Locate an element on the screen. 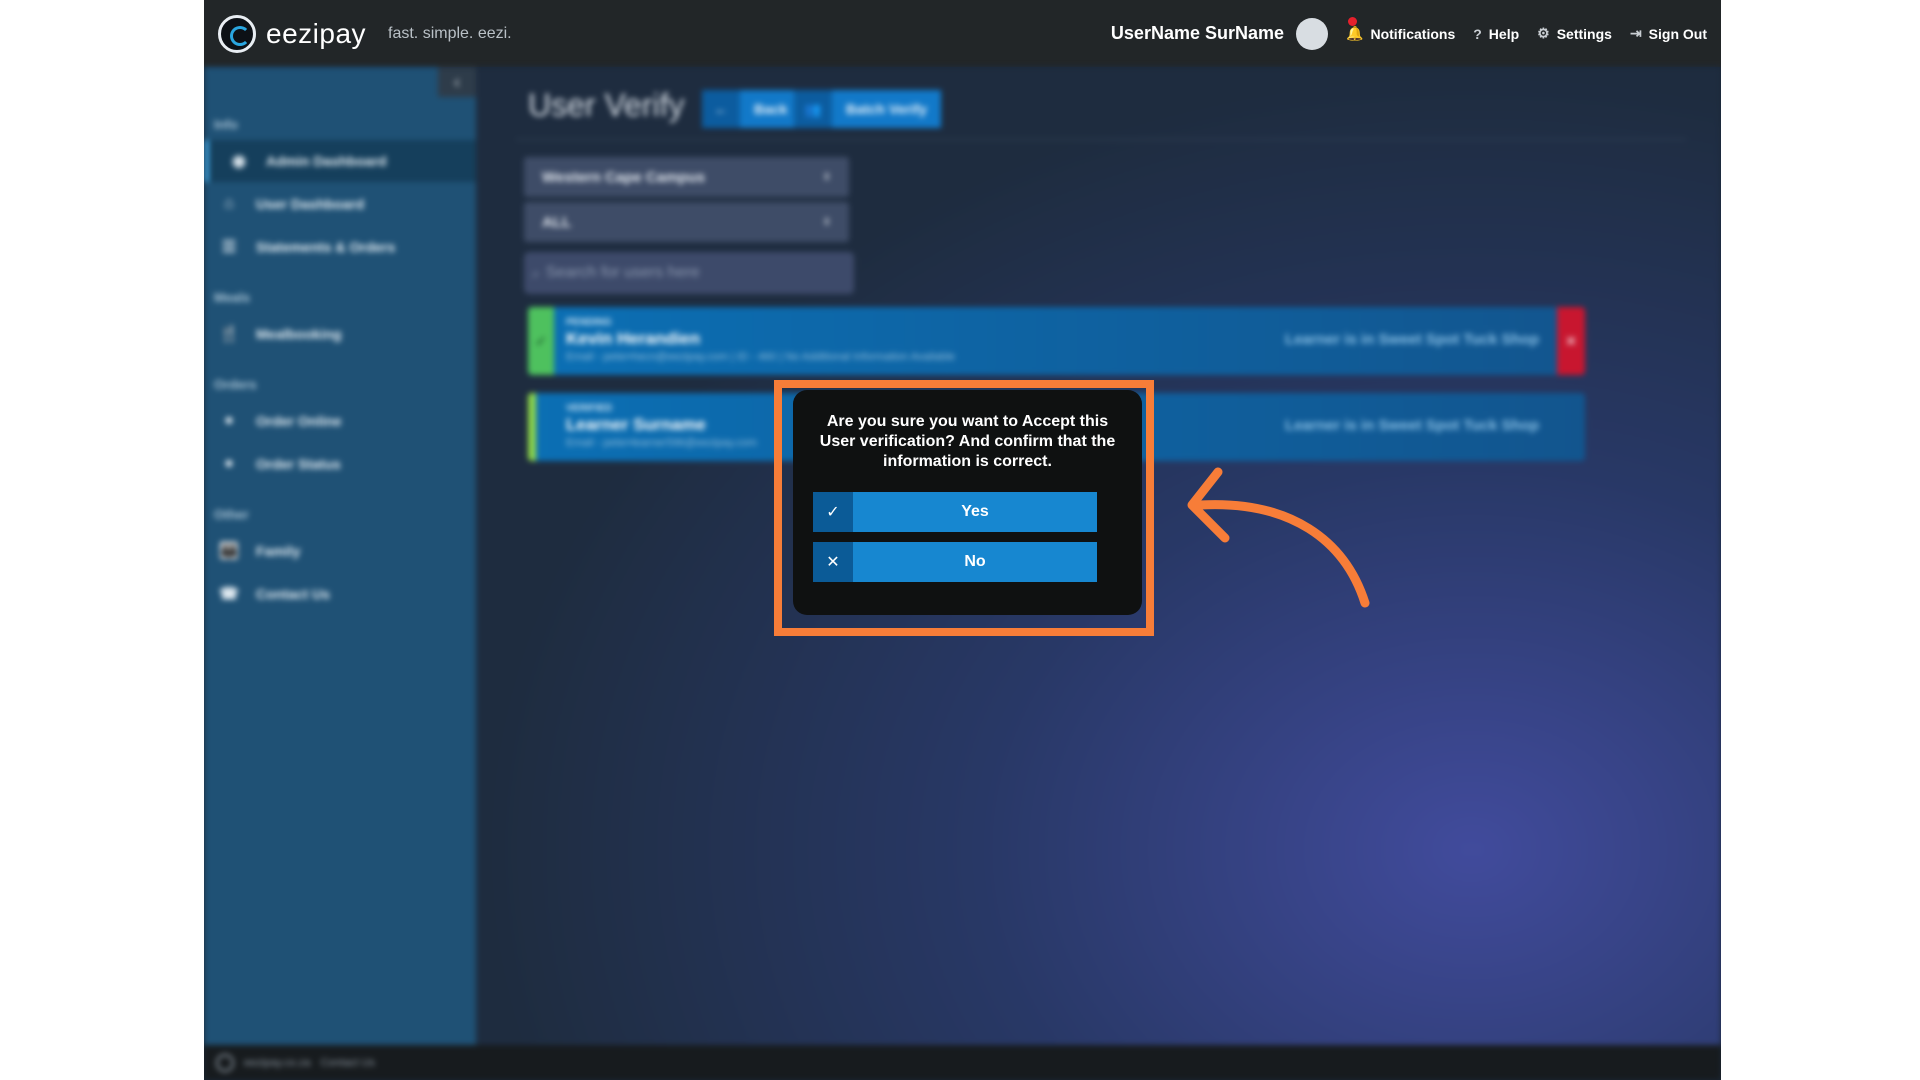  sidebar-item-label: Order Status is located at coordinates (298, 464).